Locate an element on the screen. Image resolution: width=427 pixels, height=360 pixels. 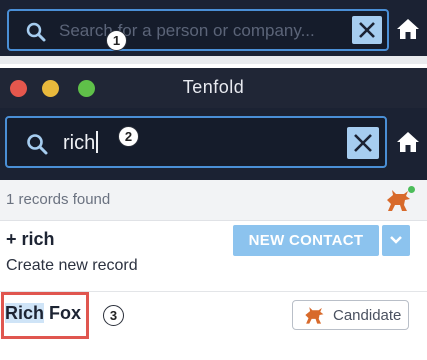
name-rest: Fox is located at coordinates (63, 313).